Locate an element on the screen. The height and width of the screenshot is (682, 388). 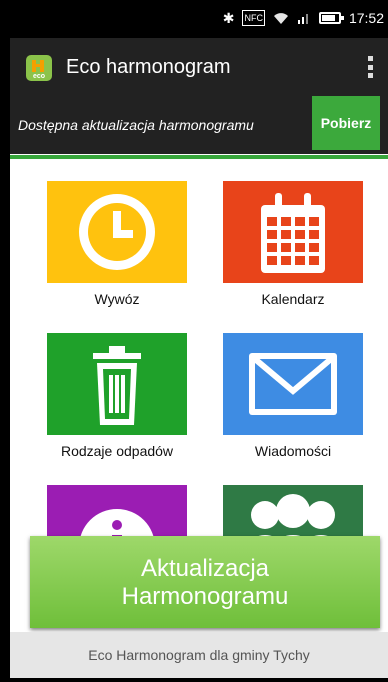
bluetooth-icon: ✱ is located at coordinates (228, 18).